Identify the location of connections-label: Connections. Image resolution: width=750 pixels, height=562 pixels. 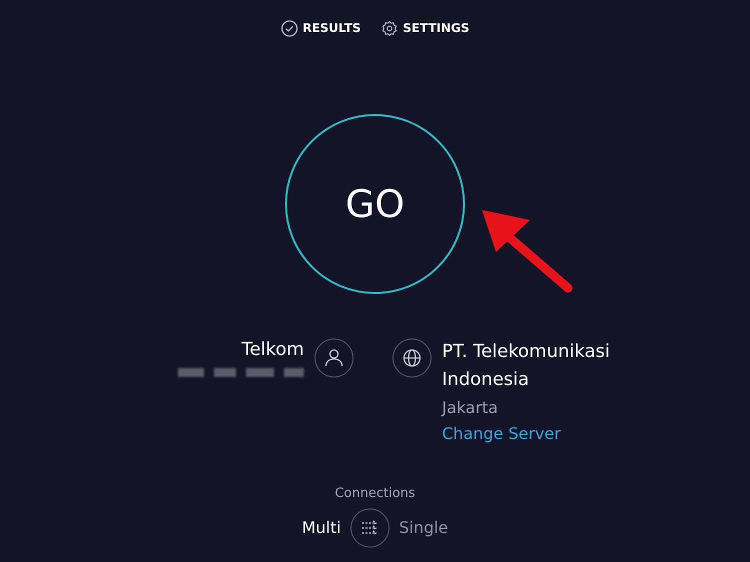
(375, 494).